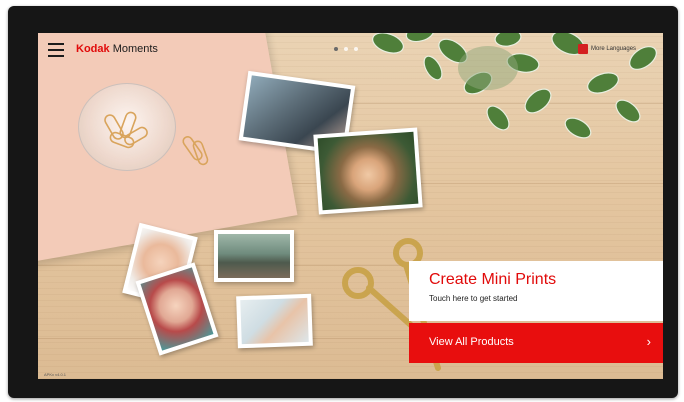 The height and width of the screenshot is (402, 684). Describe the element at coordinates (583, 49) in the screenshot. I see `flag-icon` at that location.